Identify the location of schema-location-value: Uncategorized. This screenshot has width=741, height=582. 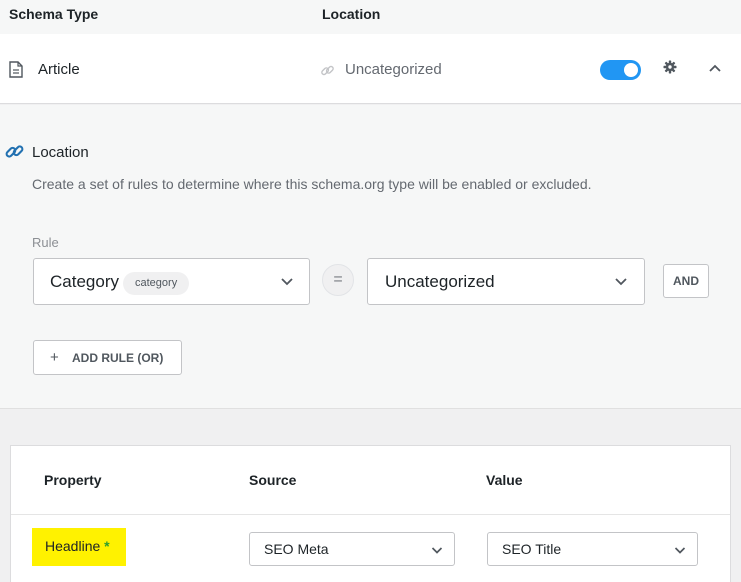
(393, 69).